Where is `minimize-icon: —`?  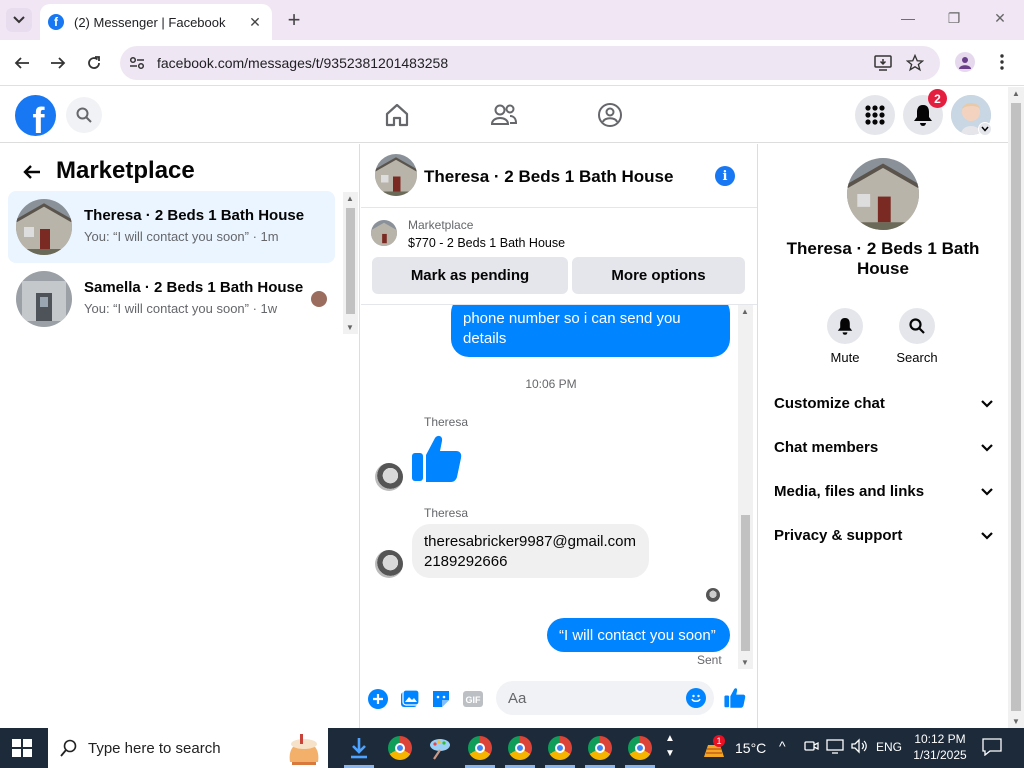
minimize-icon: — is located at coordinates (908, 18).